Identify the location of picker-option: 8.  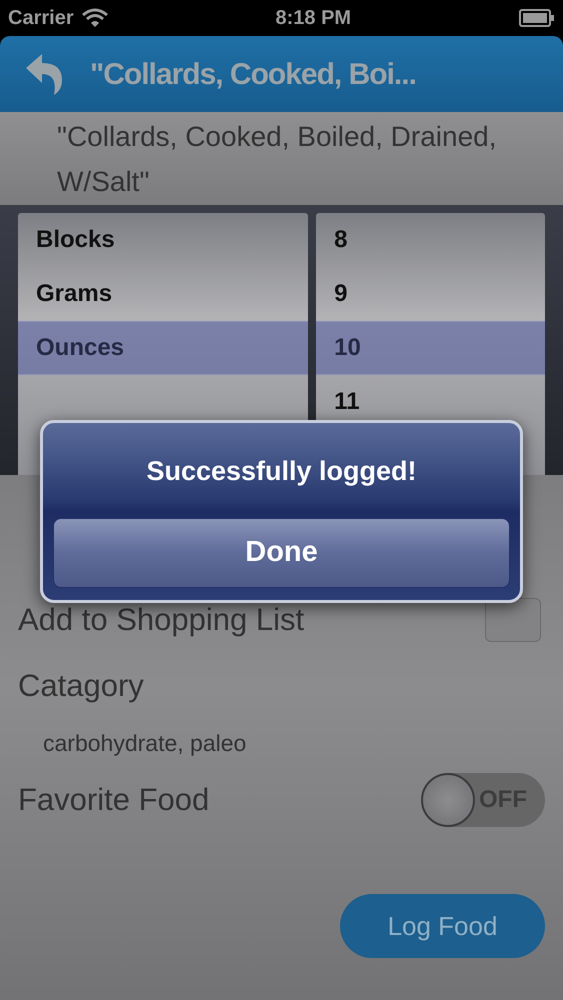
(431, 240).